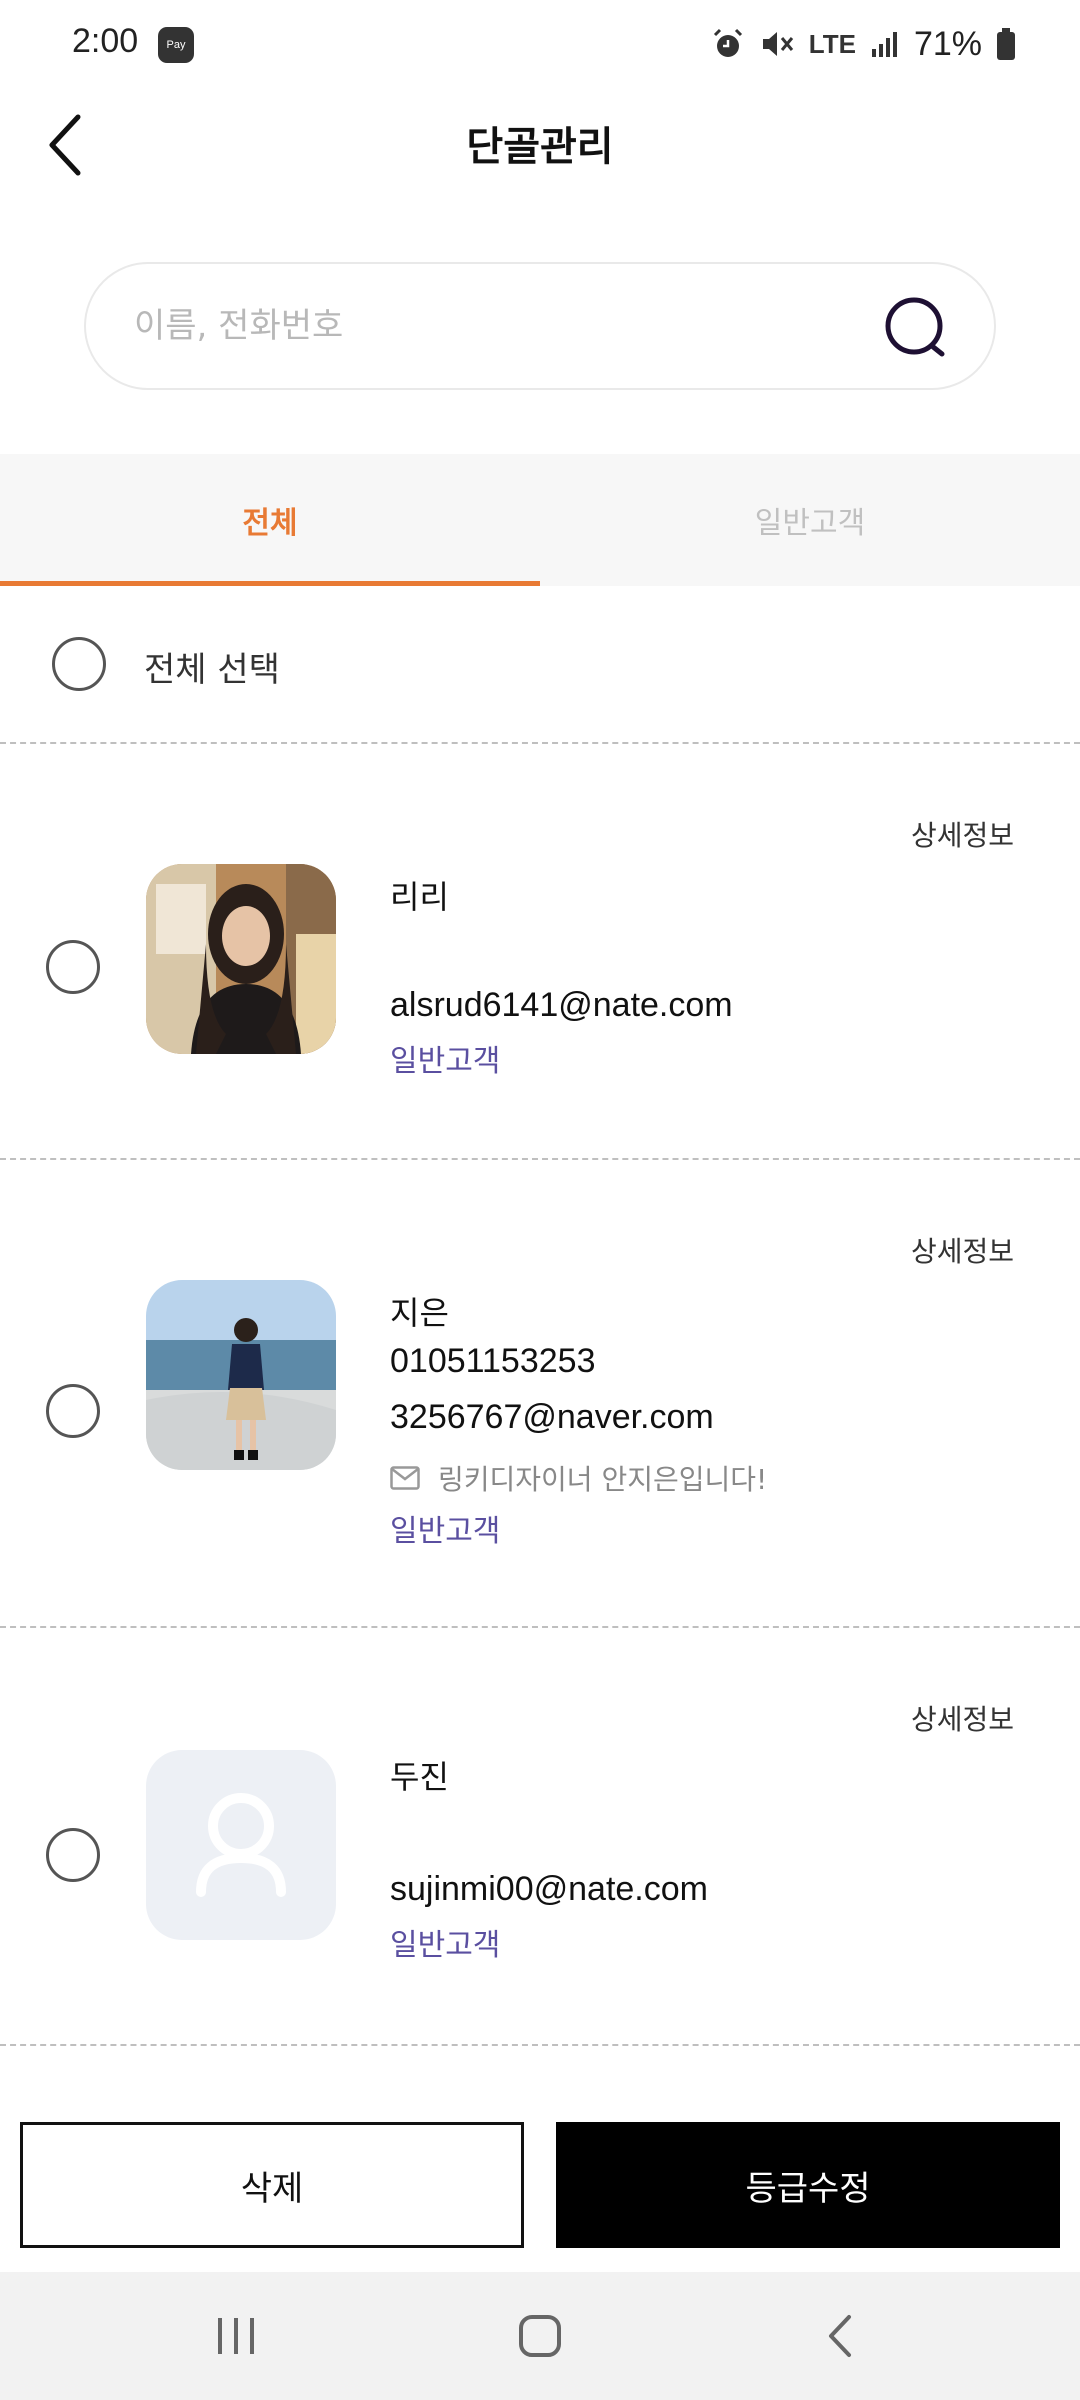 This screenshot has width=1080, height=2400. Describe the element at coordinates (947, 43) in the screenshot. I see `battery-percent: 71%` at that location.